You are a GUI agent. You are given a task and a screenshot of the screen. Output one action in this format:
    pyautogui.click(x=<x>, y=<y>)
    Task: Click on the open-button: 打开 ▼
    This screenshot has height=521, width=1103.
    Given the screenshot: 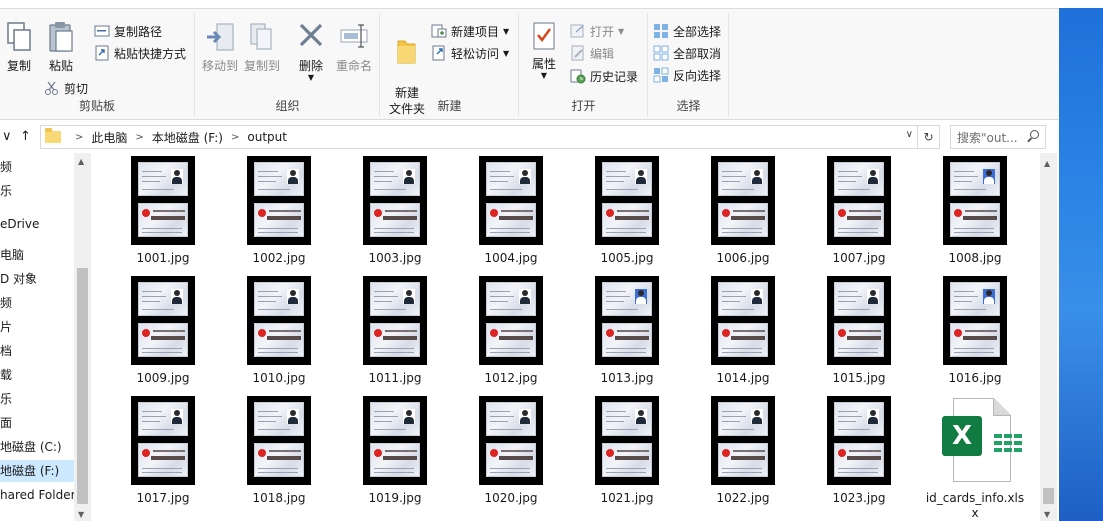 What is the action you would take?
    pyautogui.click(x=597, y=31)
    